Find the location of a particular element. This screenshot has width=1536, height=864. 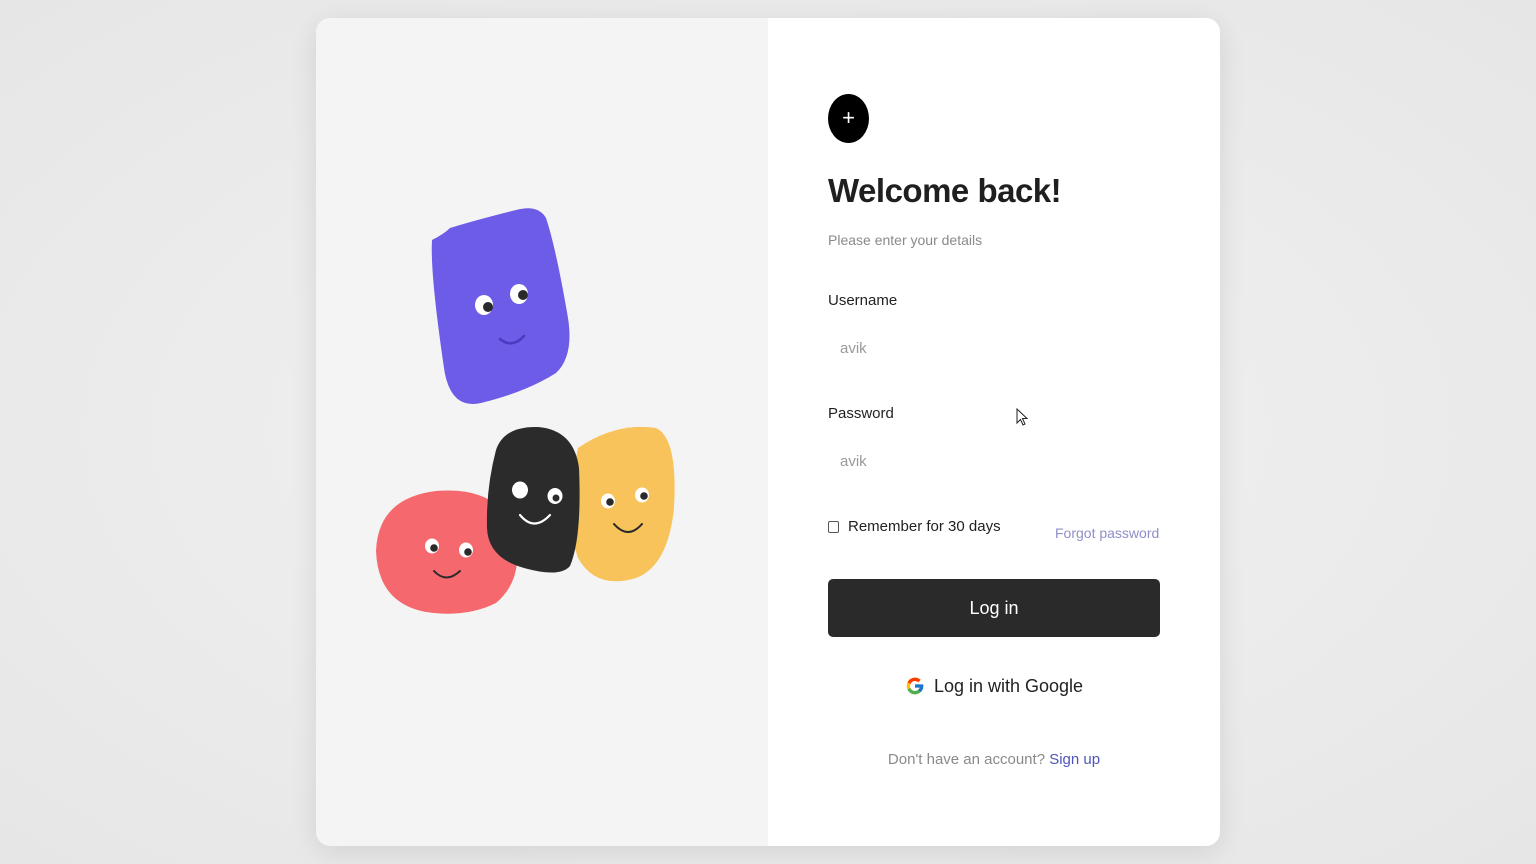

google-login-label: Log in with Google is located at coordinates (1008, 685).